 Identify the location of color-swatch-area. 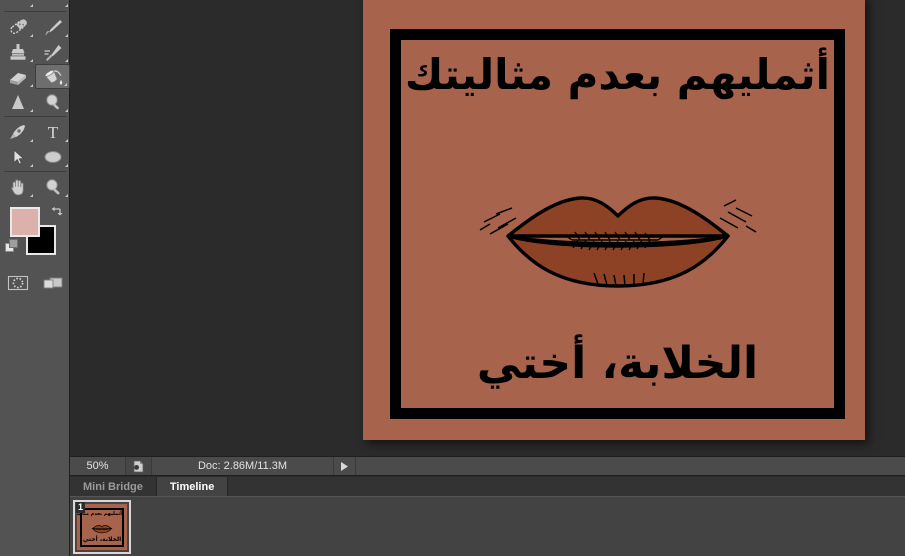
(35, 234).